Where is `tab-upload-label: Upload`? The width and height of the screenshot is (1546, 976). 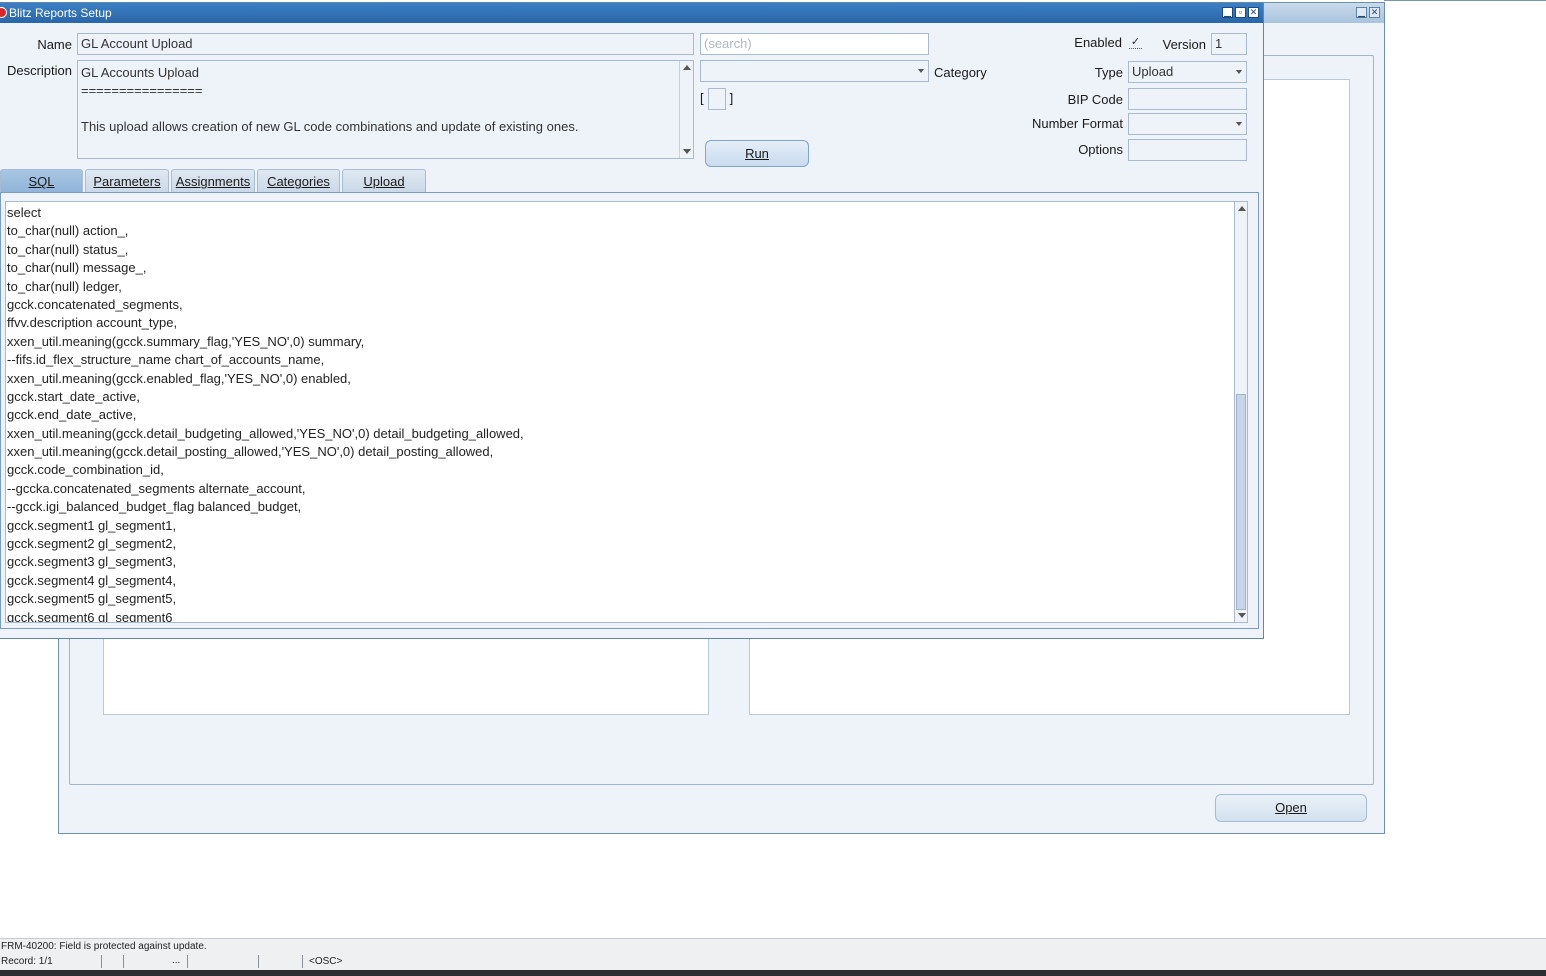
tab-upload-label: Upload is located at coordinates (384, 181).